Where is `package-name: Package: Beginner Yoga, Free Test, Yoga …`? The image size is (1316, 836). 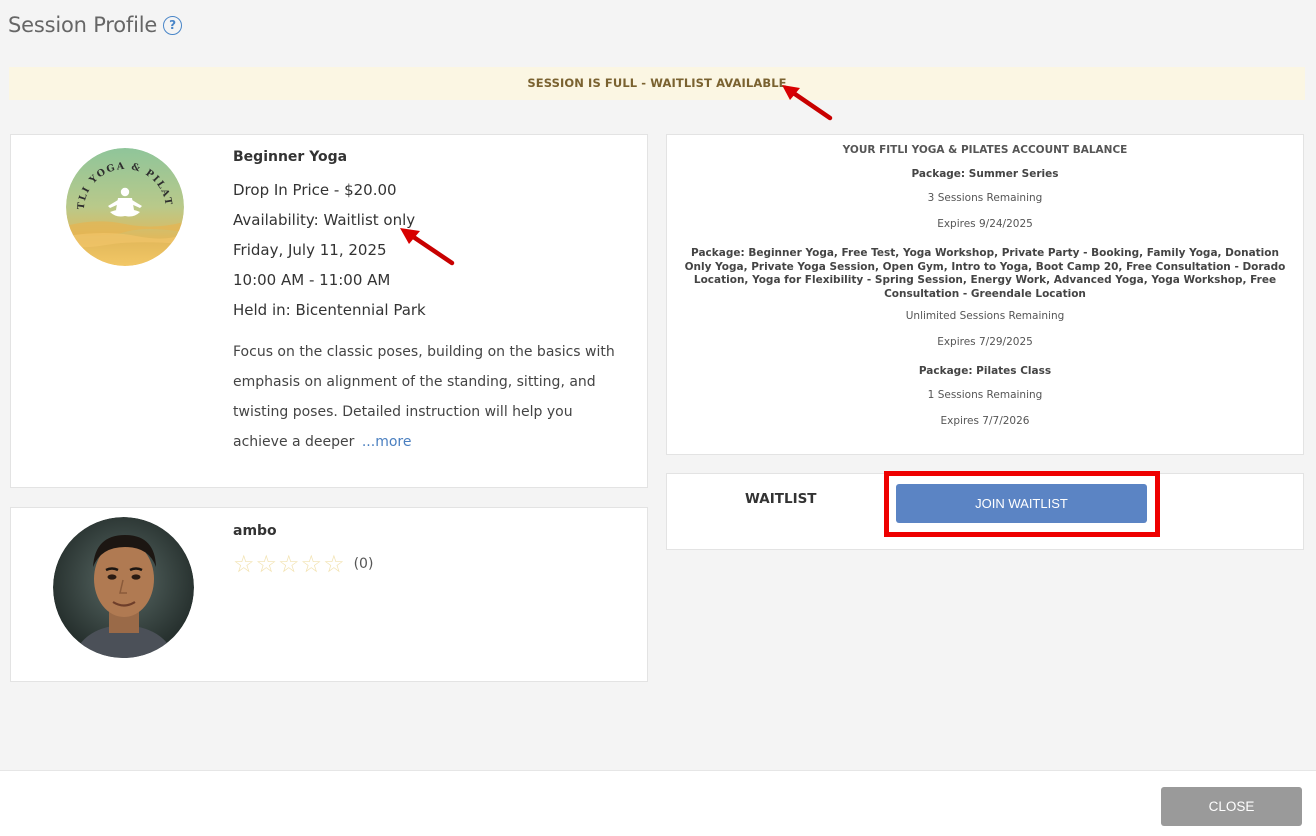 package-name: Package: Beginner Yoga, Free Test, Yoga … is located at coordinates (985, 273).